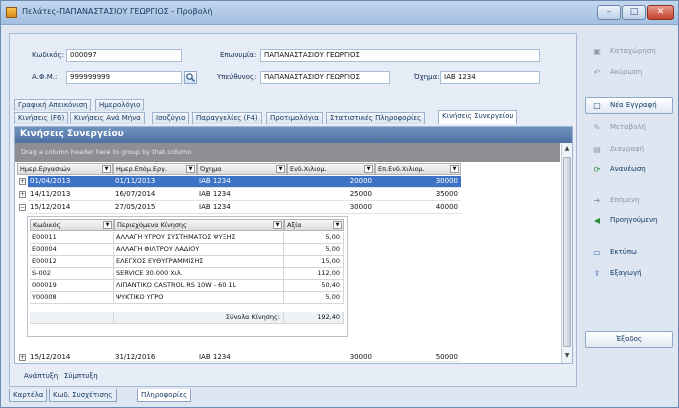  What do you see at coordinates (331, 169) in the screenshot?
I see `col-header-km: Ενδ.Χιλιομ. ▼` at bounding box center [331, 169].